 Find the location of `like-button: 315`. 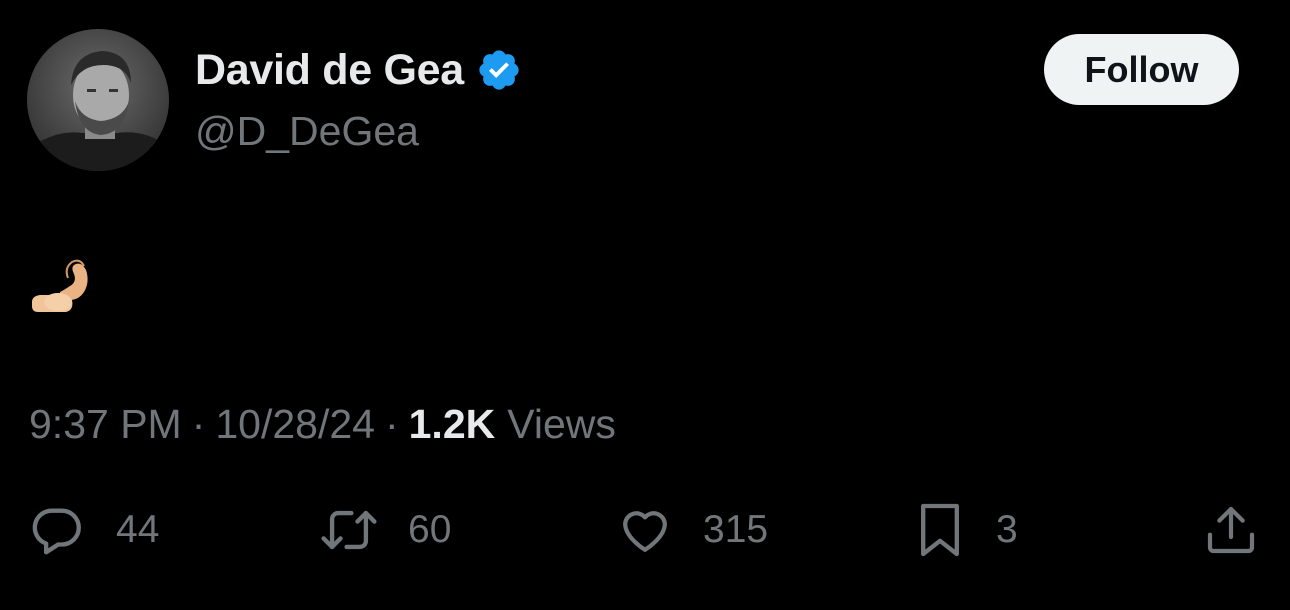

like-button: 315 is located at coordinates (692, 530).